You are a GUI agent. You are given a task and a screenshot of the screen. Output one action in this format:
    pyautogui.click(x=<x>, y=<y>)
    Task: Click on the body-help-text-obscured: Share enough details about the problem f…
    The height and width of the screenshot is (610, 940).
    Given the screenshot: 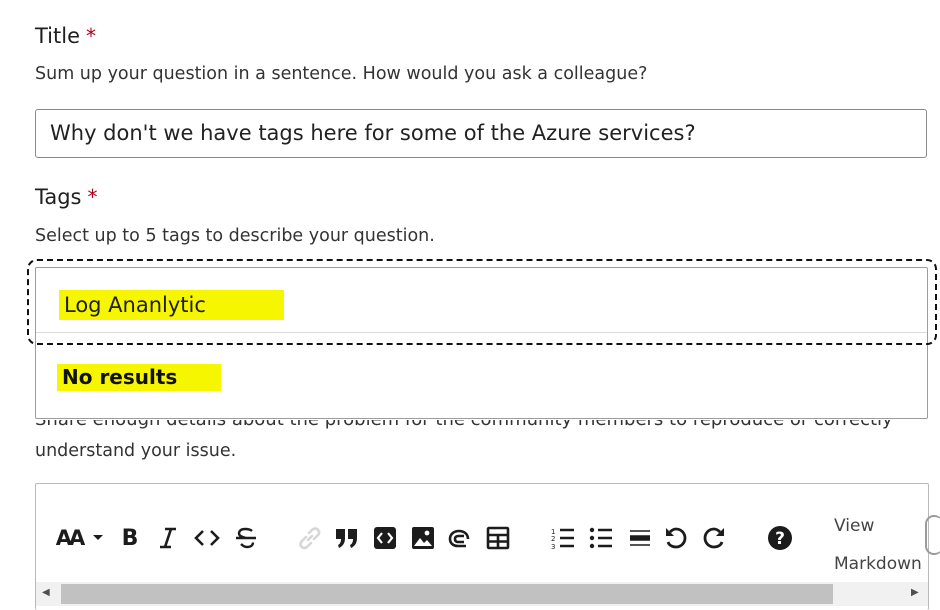 What is the action you would take?
    pyautogui.click(x=482, y=427)
    